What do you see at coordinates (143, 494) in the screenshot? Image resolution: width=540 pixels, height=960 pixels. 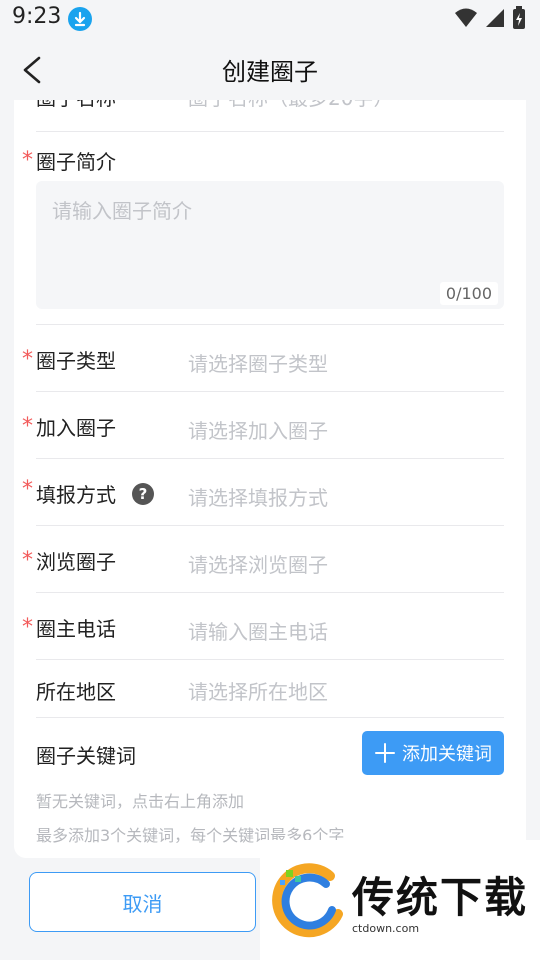 I see `help-icon: ?` at bounding box center [143, 494].